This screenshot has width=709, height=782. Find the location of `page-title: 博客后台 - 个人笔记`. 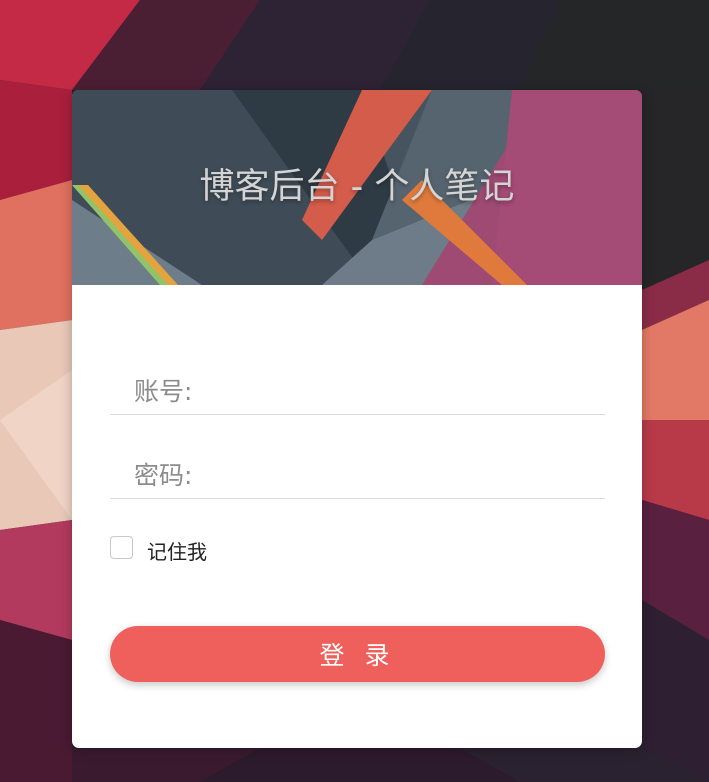

page-title: 博客后台 - 个人笔记 is located at coordinates (357, 187).